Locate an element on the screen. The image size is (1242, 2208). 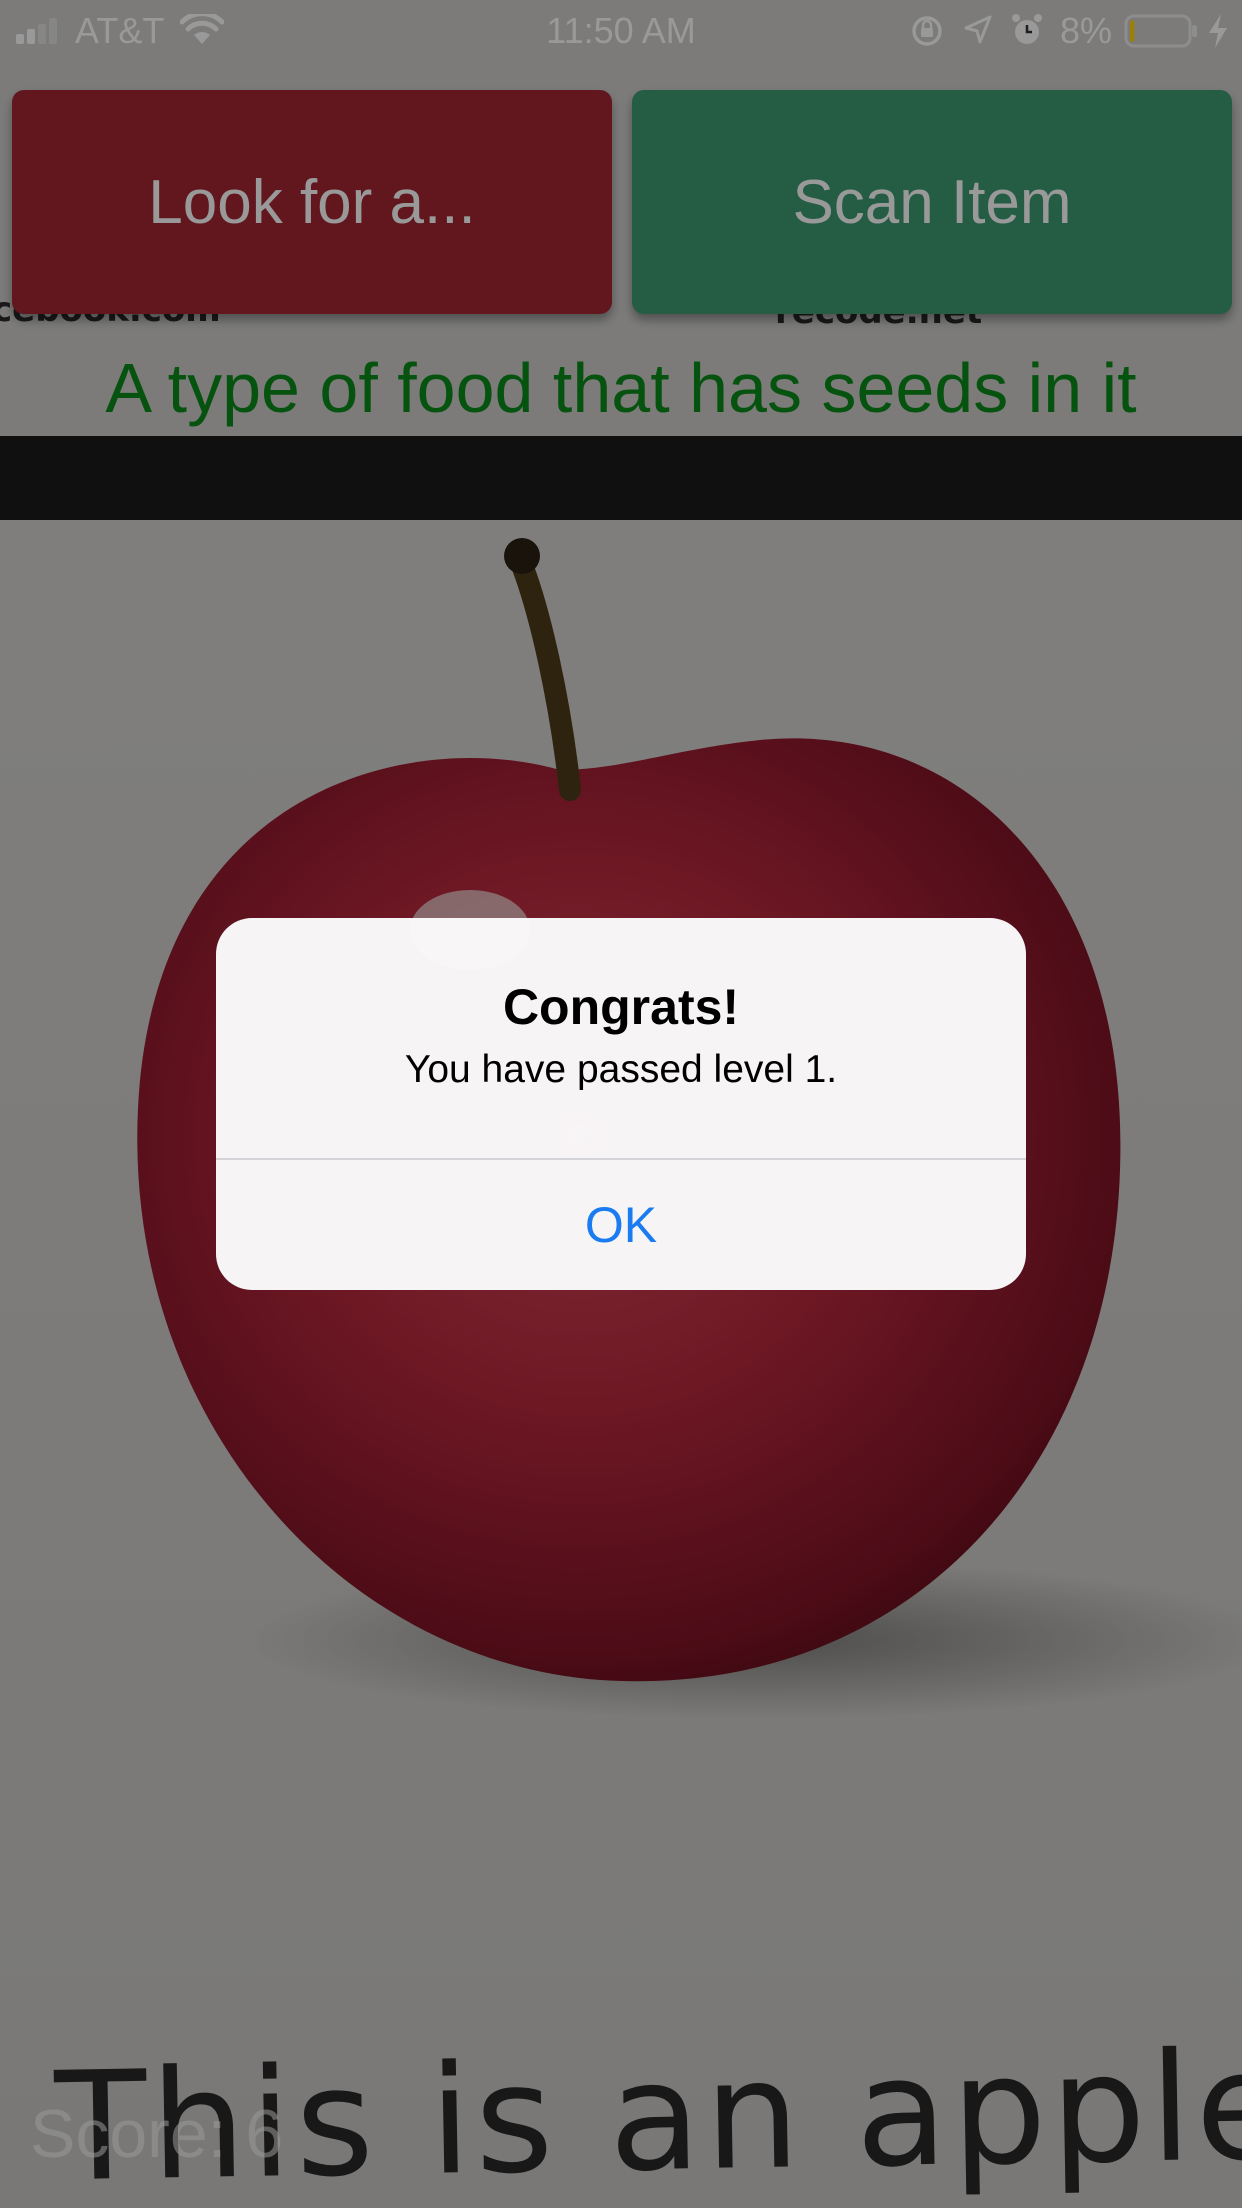
alert-message: You have passed level 1. is located at coordinates (621, 1069).